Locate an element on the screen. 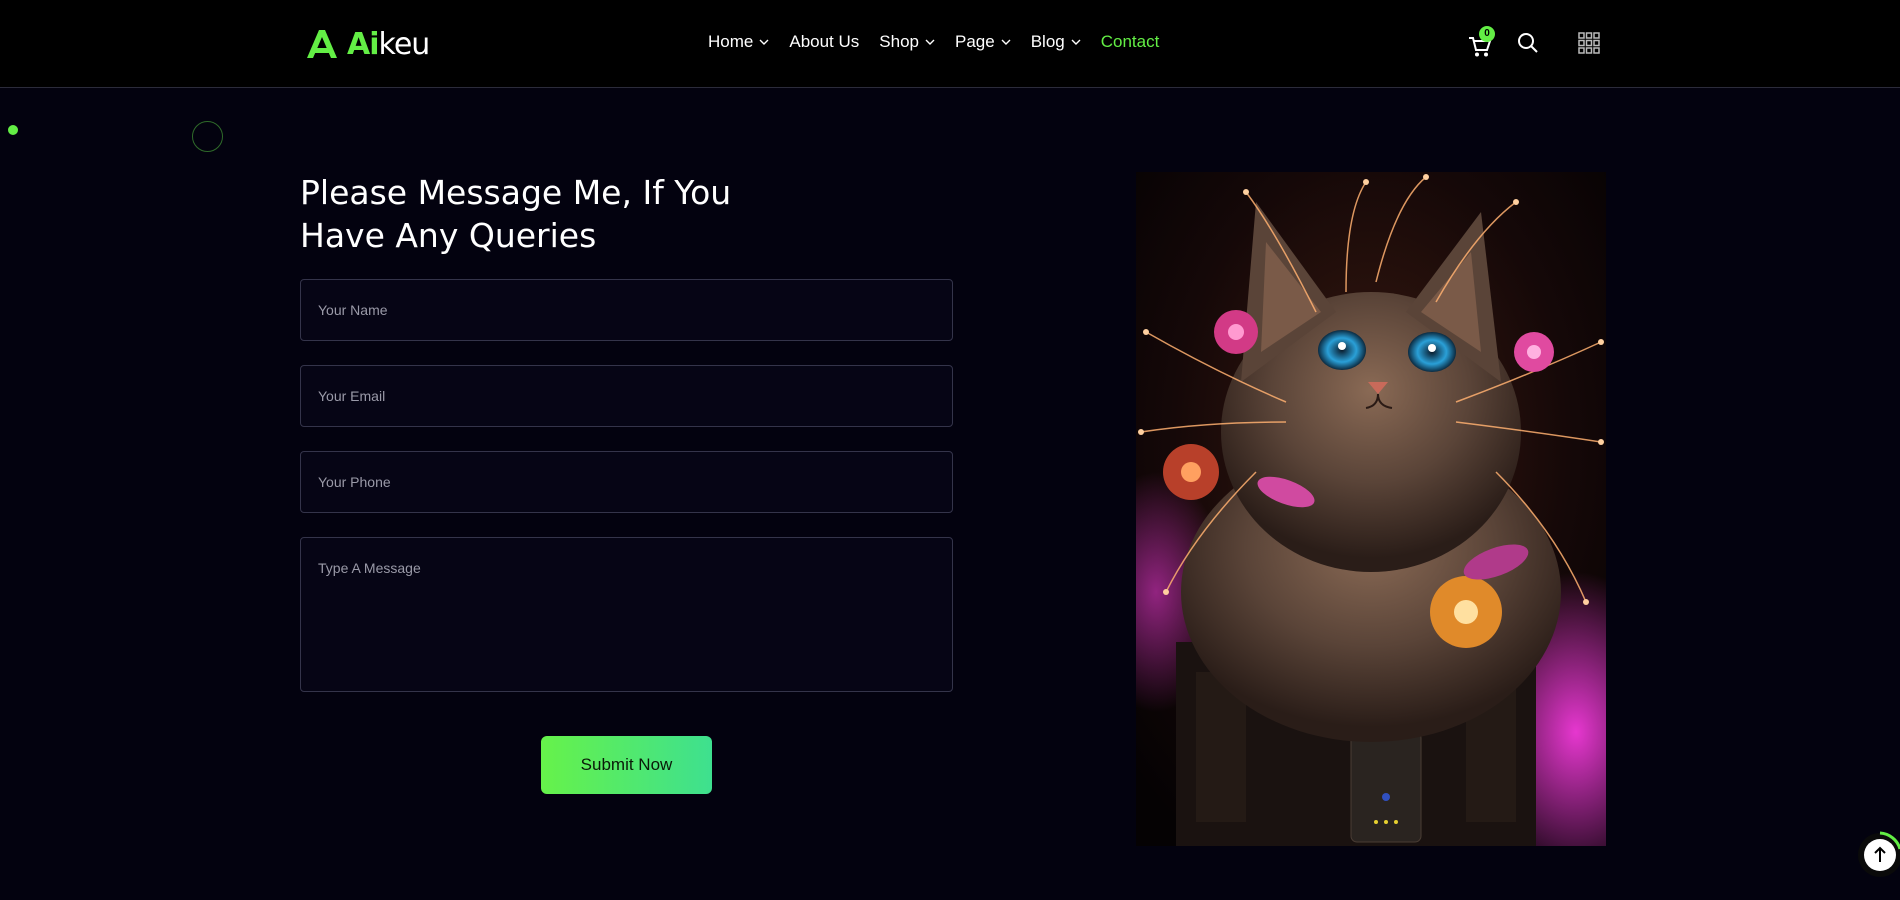 The width and height of the screenshot is (1900, 900). phone-field: Your Phone is located at coordinates (626, 482).